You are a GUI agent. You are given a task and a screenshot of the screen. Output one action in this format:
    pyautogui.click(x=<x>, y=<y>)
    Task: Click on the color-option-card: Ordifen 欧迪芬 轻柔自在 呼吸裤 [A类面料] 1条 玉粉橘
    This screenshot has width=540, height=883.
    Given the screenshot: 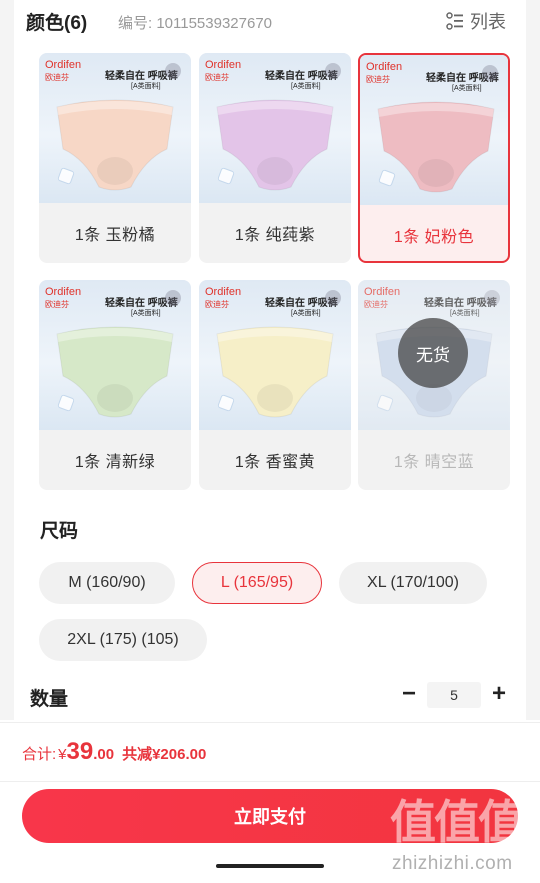 What is the action you would take?
    pyautogui.click(x=115, y=158)
    